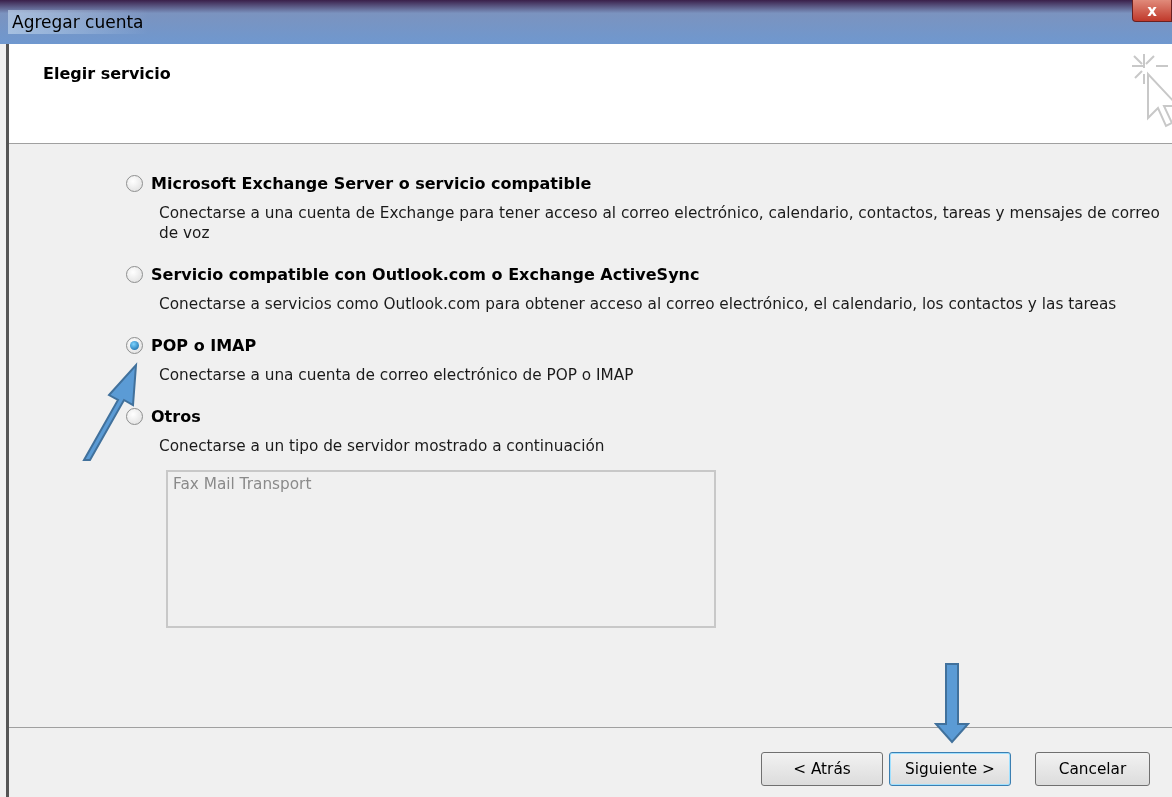 This screenshot has height=797, width=1172. I want to click on option-label: POP o IMAP, so click(204, 345).